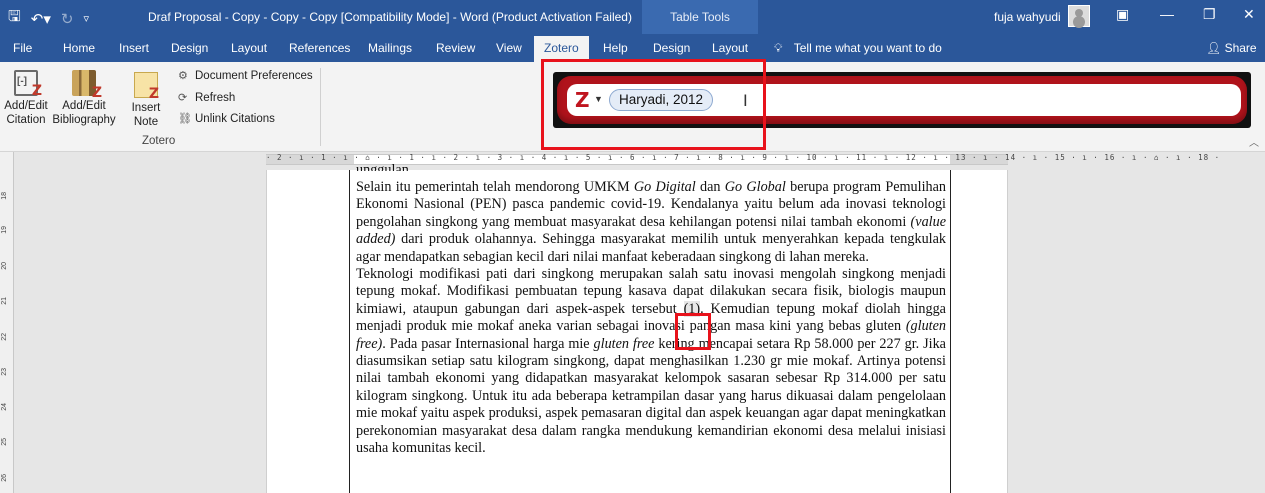 The image size is (1265, 493). Describe the element at coordinates (384, 166) in the screenshot. I see `paragraph-fragment: unggulan.` at that location.